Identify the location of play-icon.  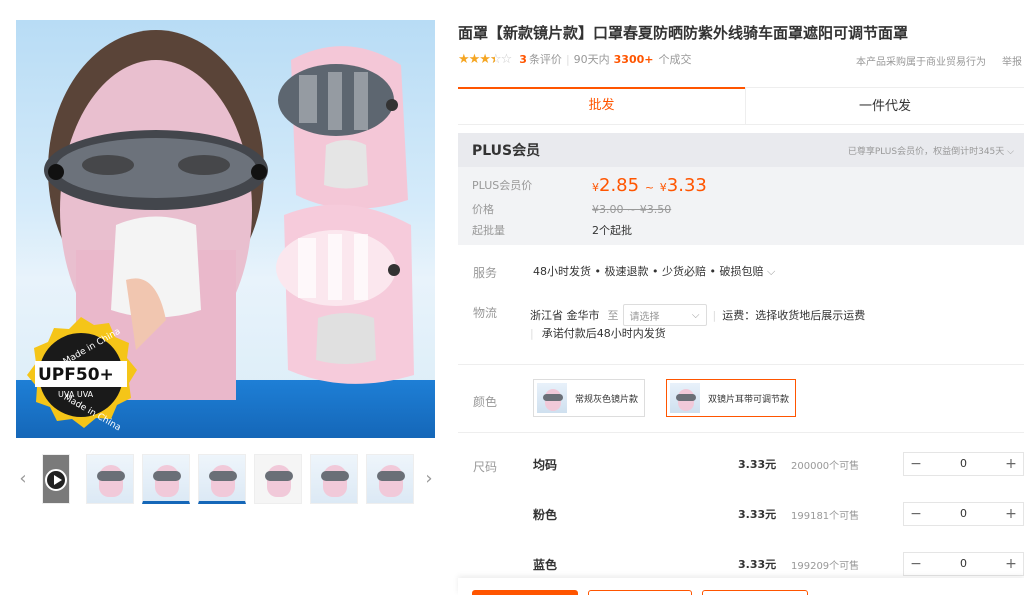
(56, 480).